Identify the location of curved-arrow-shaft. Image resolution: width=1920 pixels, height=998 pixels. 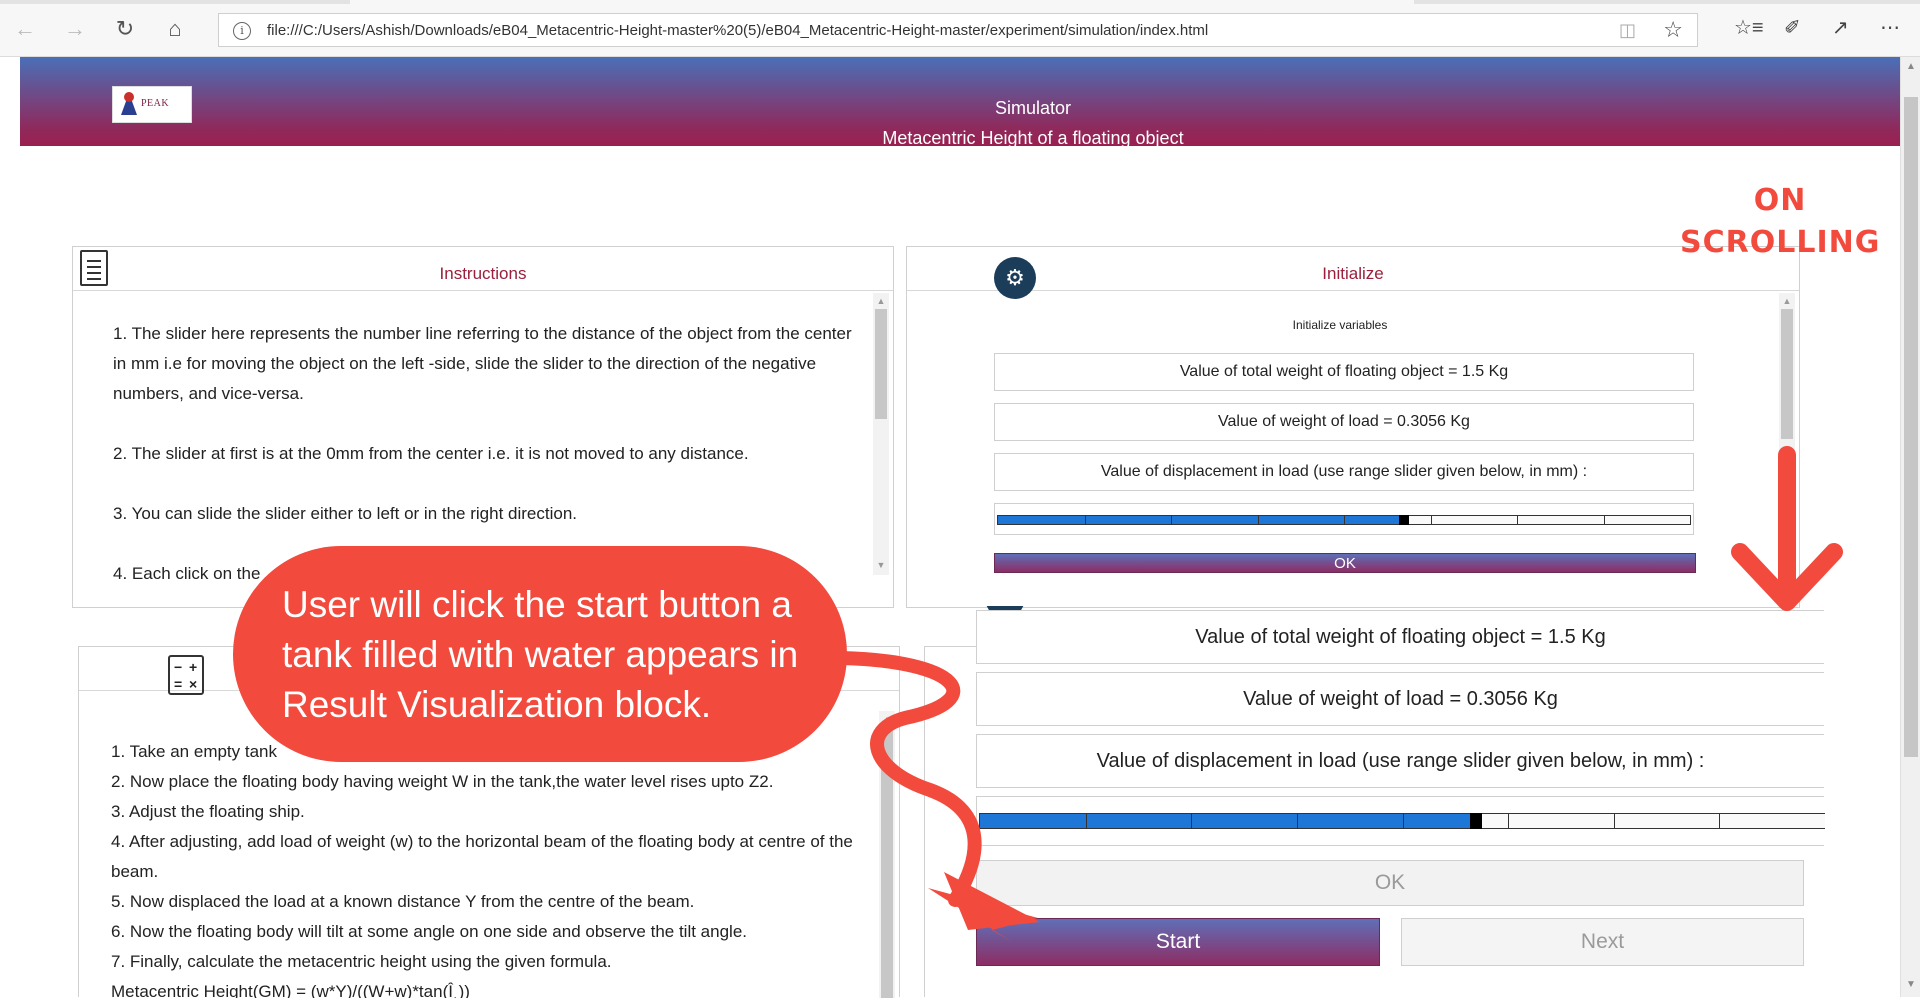
(906, 779).